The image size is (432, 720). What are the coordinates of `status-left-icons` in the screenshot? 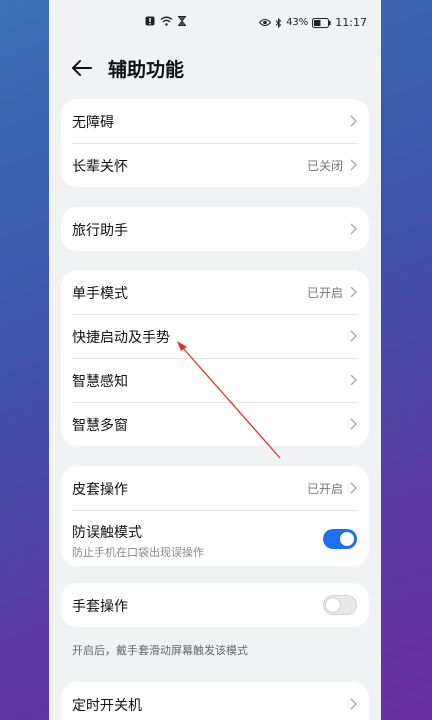 It's located at (165, 21).